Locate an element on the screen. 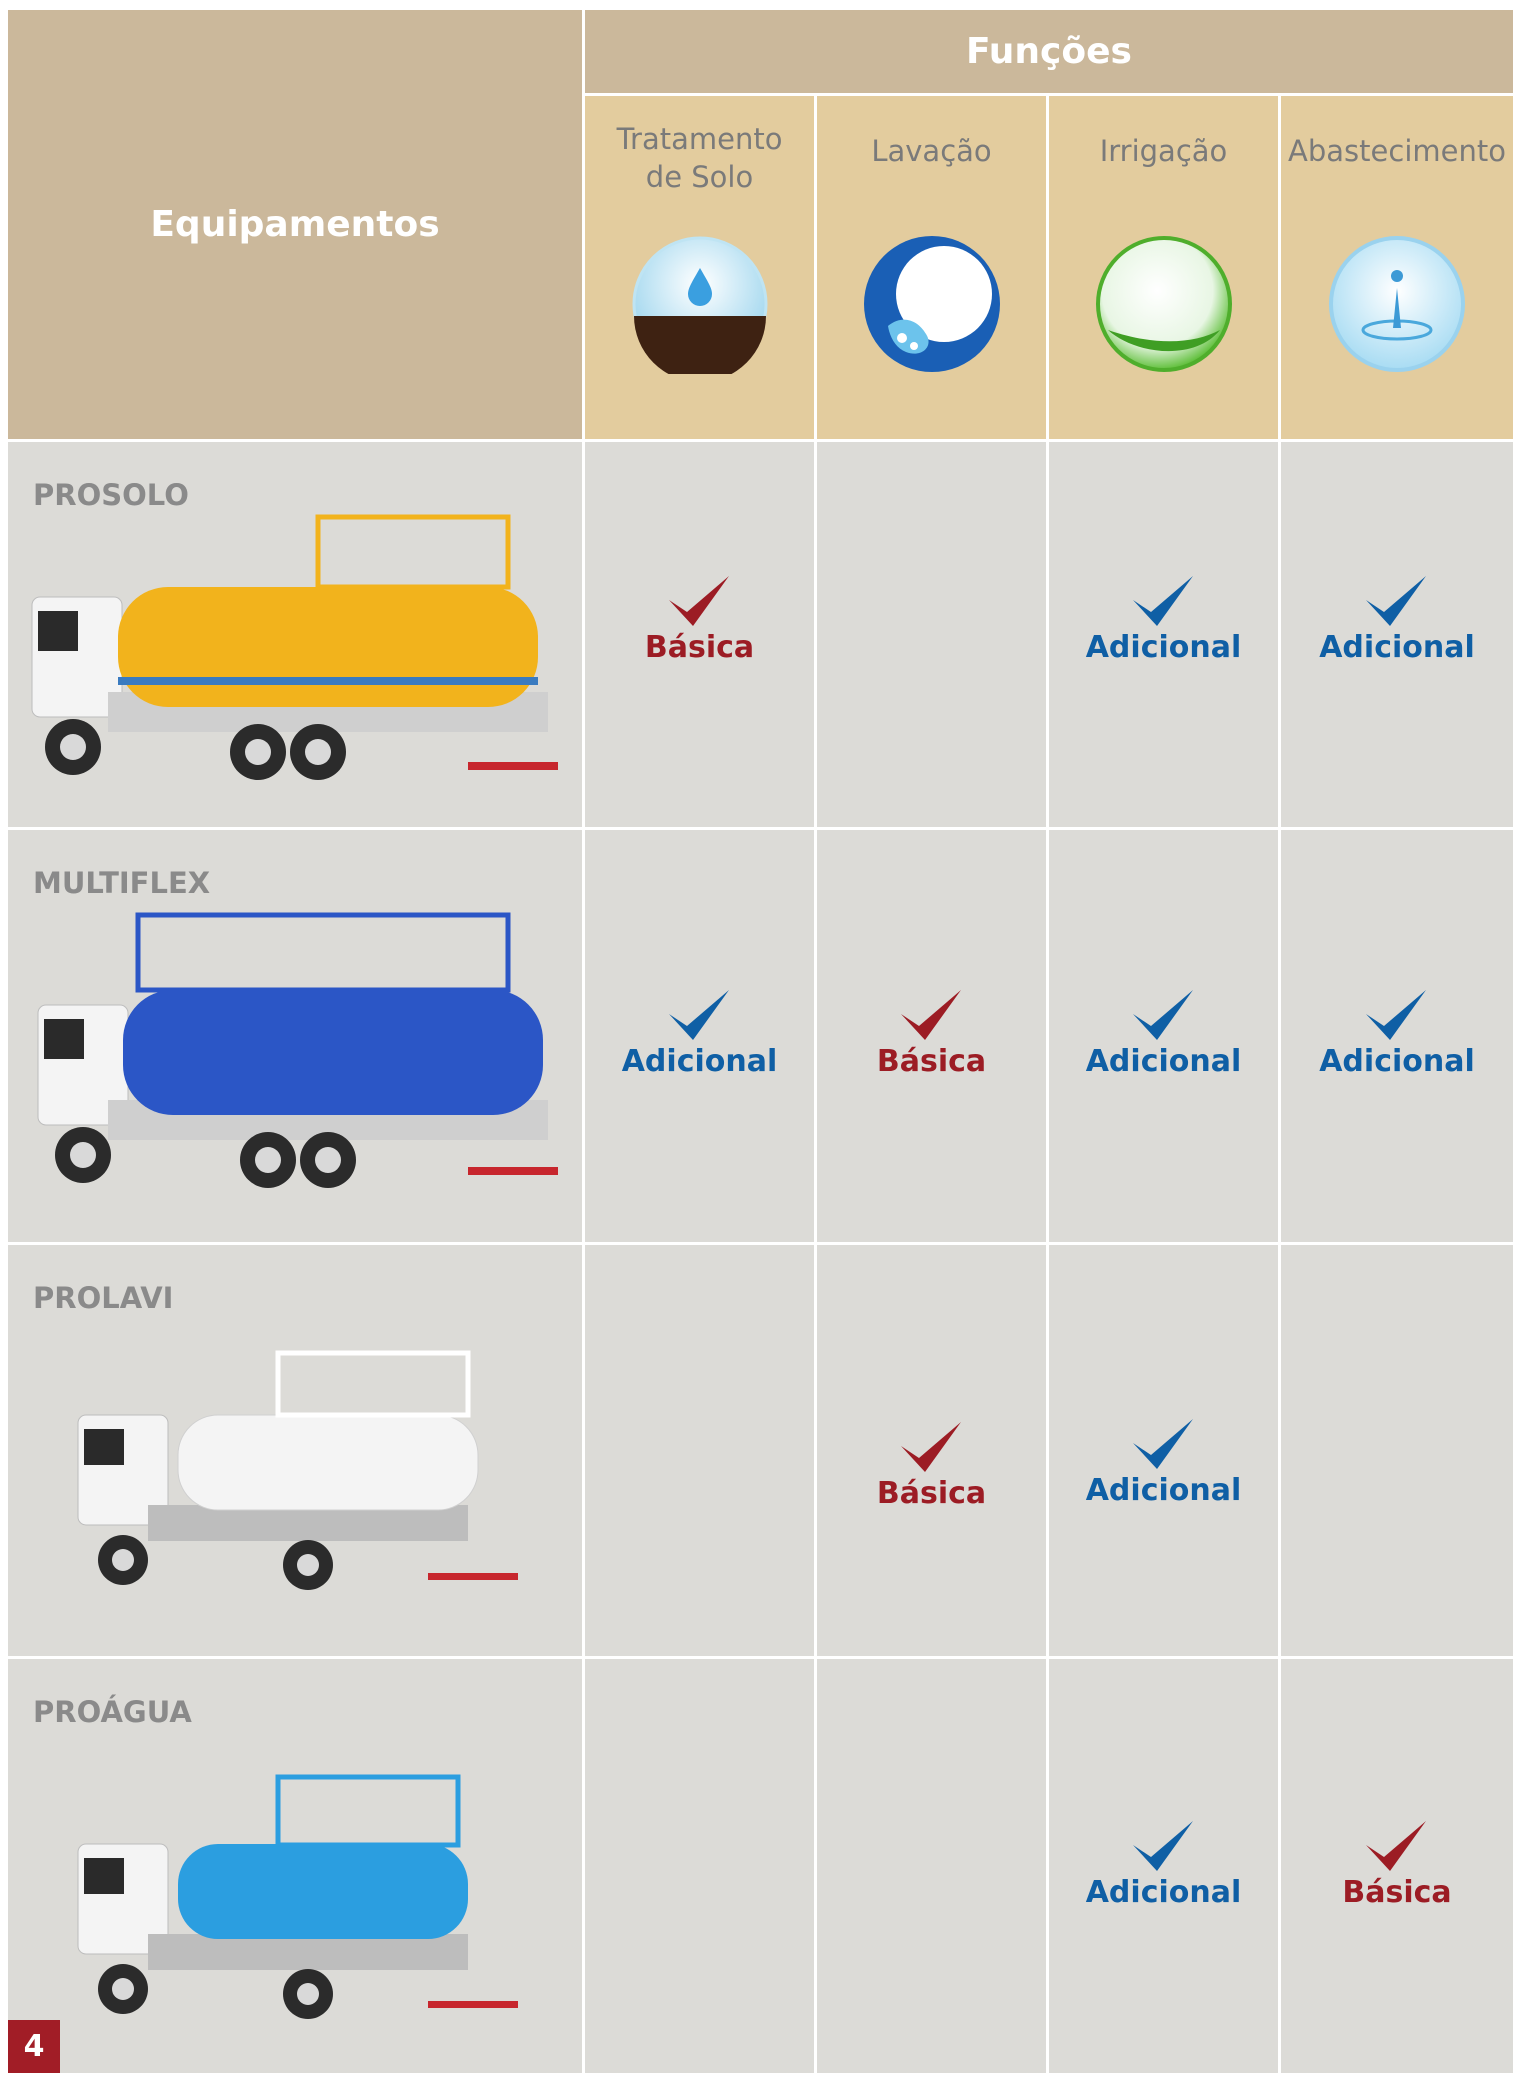  equipment-header: Equipamentos is located at coordinates (295, 224).